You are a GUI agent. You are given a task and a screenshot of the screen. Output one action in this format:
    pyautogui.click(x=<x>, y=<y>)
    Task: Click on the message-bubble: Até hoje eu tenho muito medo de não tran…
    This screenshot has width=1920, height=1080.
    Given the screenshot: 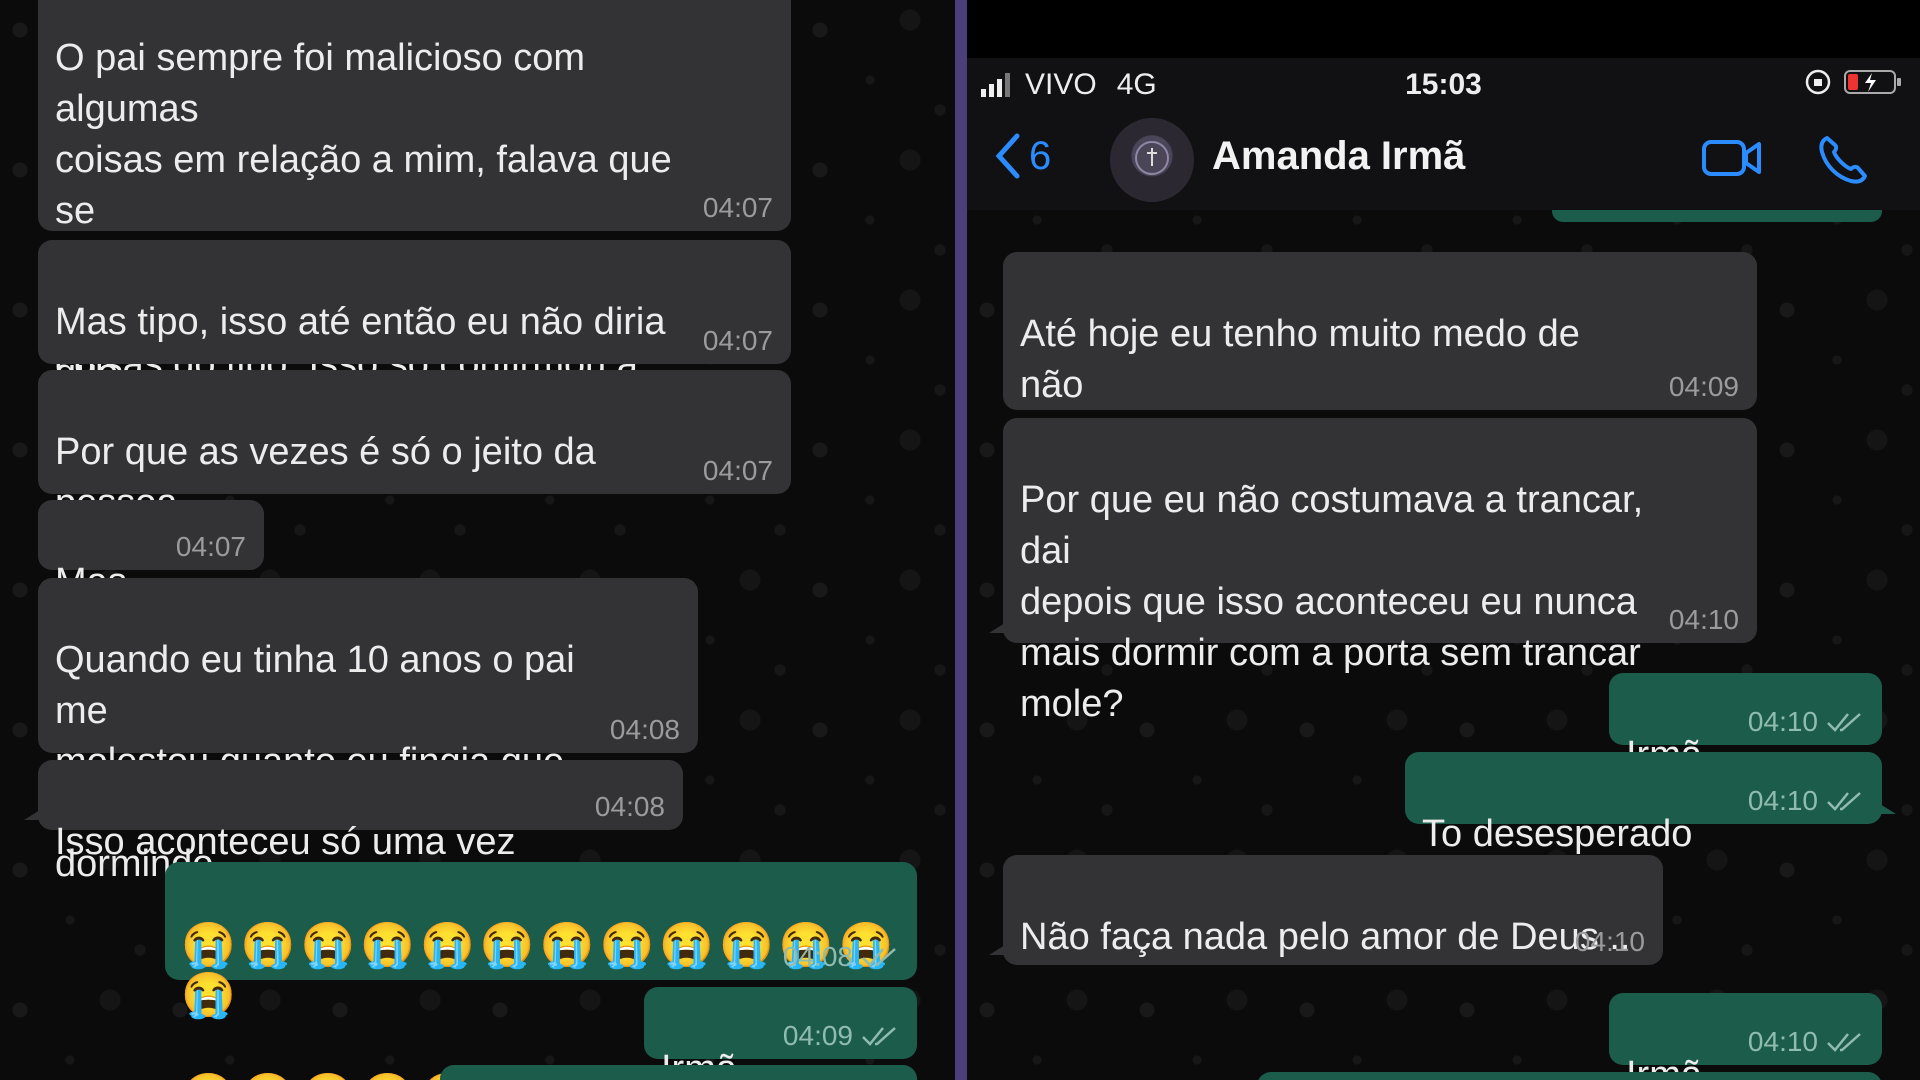 What is the action you would take?
    pyautogui.click(x=1380, y=380)
    